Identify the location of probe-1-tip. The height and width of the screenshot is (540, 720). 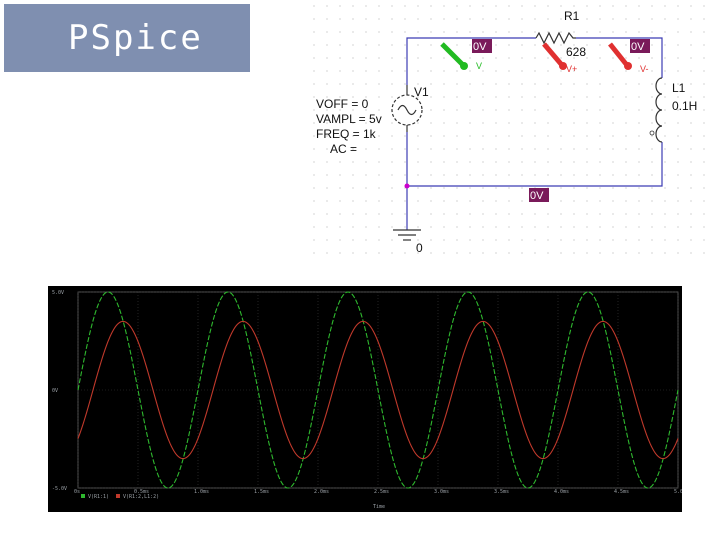
(464, 66).